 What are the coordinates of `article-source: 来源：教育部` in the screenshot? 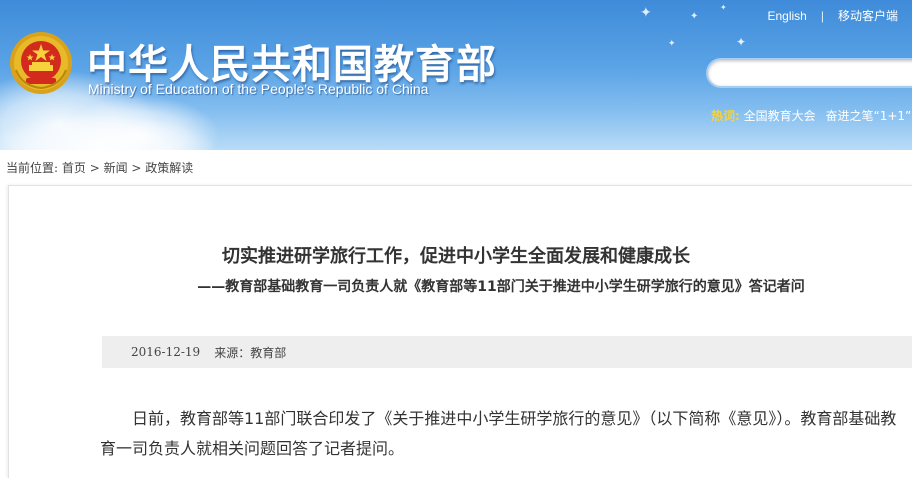 It's located at (250, 352).